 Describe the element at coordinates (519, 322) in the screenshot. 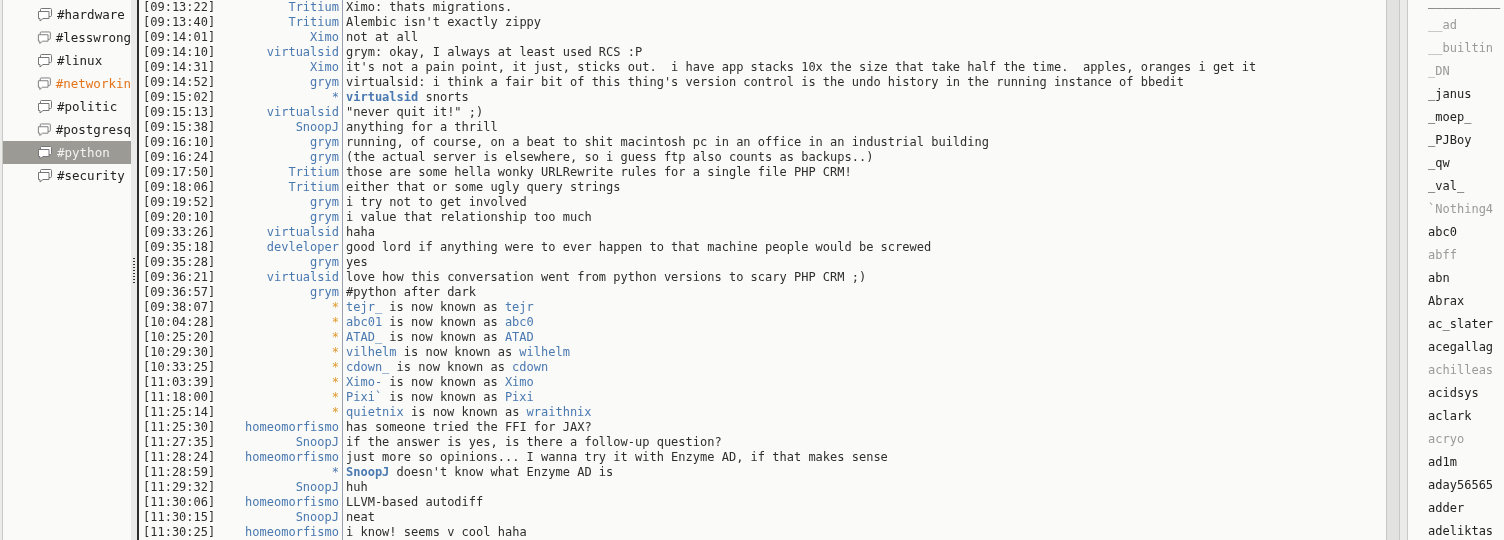

I see `nickname: abc0` at that location.